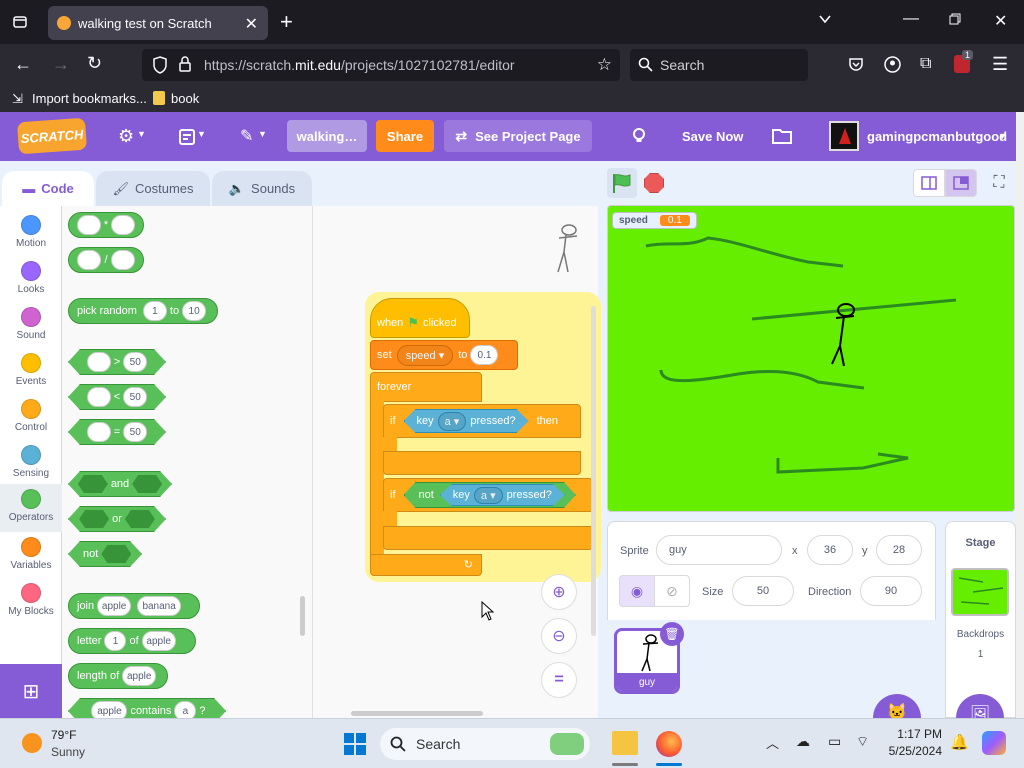  I want to click on extensions-icon: ⧉, so click(925, 64).